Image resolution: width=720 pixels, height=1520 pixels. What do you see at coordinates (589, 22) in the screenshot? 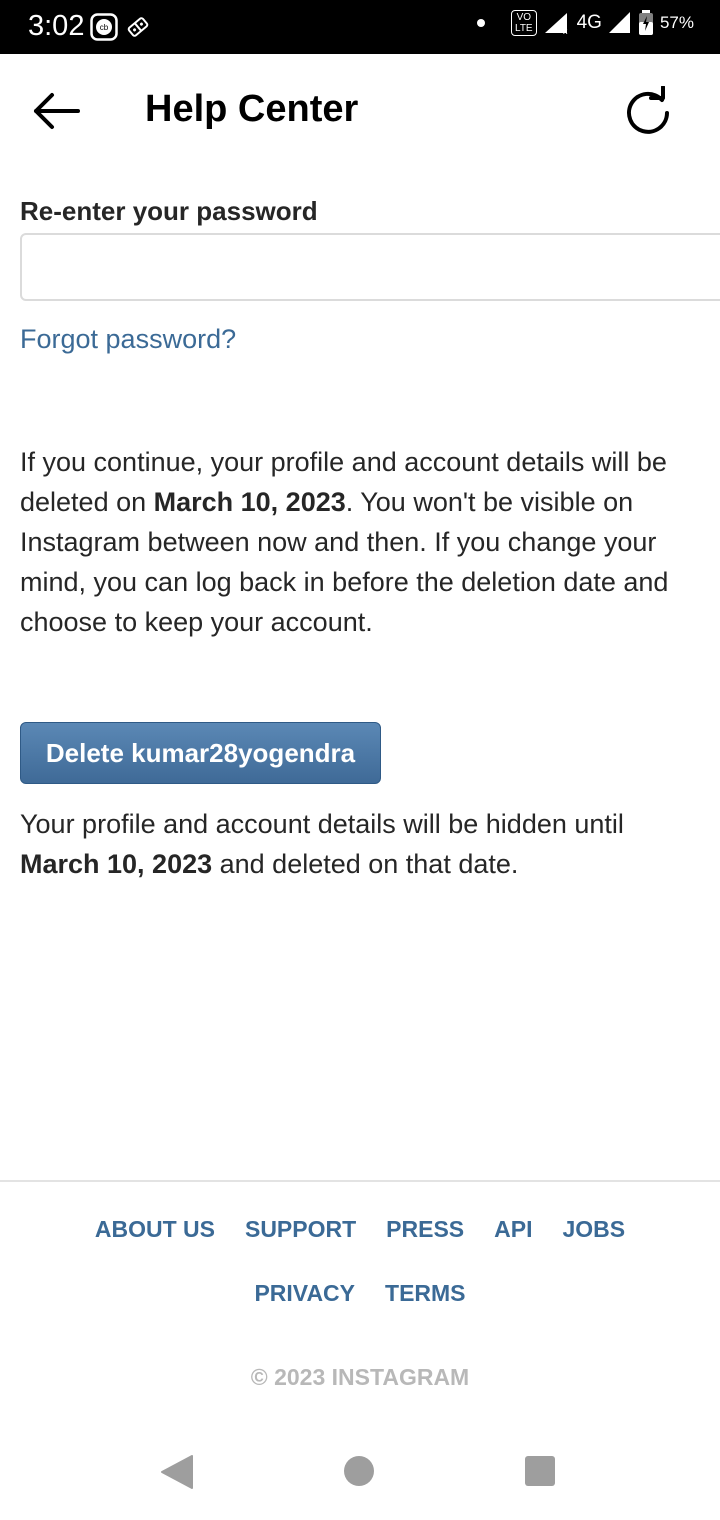
I see `network-type: 4G` at bounding box center [589, 22].